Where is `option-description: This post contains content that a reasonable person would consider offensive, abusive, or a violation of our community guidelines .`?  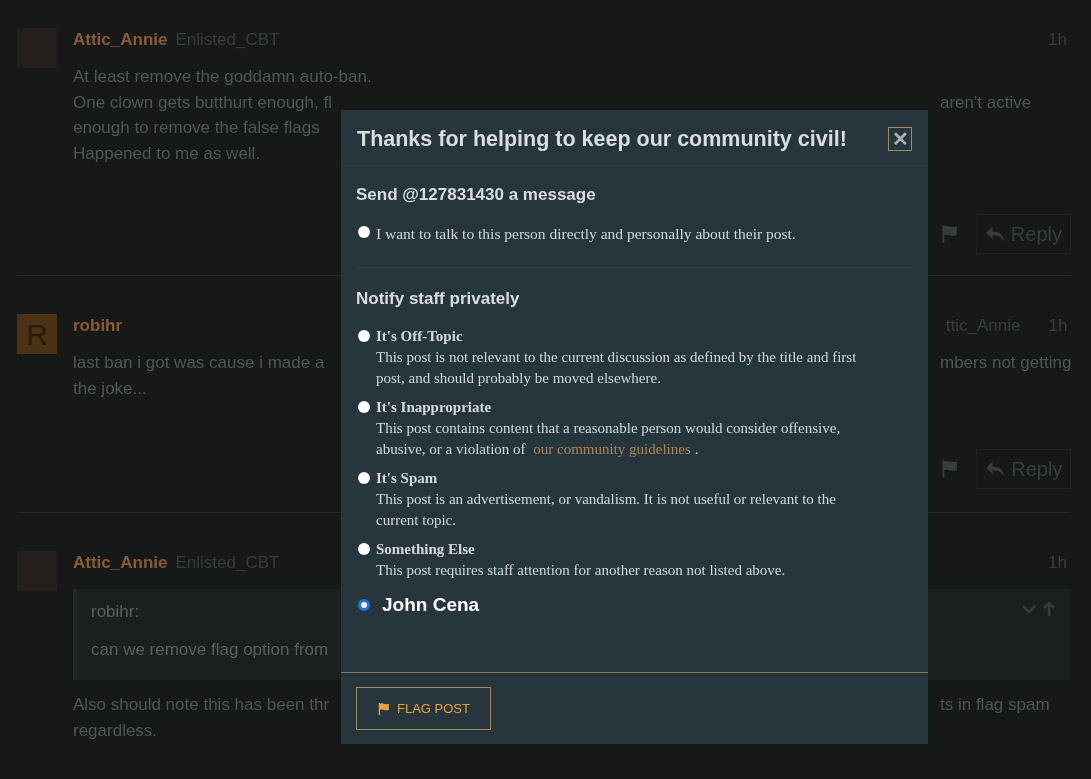 option-description: This post contains content that a reasonable person would consider offensive, abusive, or a violation of our community guidelines . is located at coordinates (609, 438).